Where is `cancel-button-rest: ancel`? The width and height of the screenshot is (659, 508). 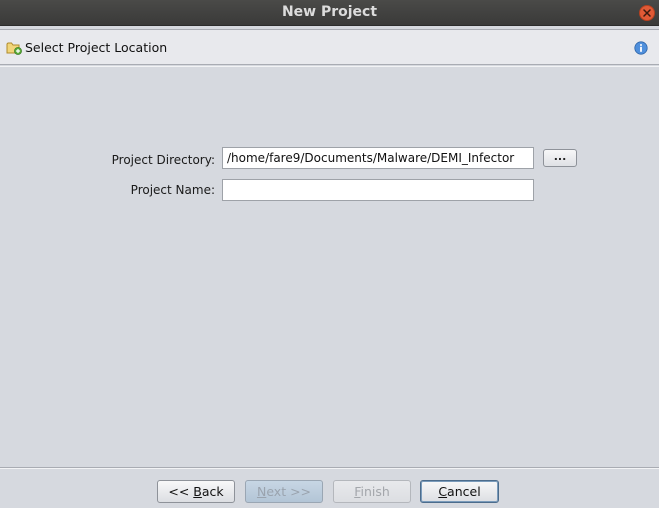
cancel-button-rest: ancel is located at coordinates (464, 491).